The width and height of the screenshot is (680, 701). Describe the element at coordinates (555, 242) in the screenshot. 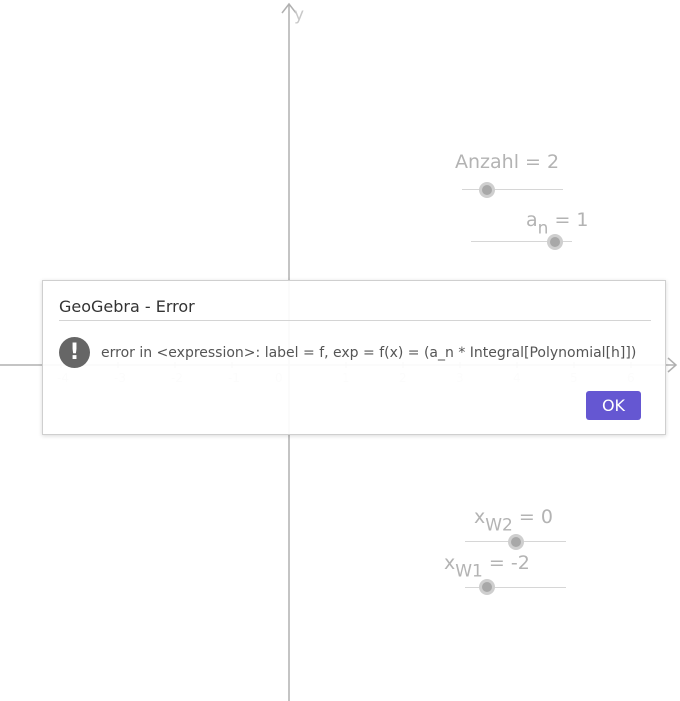

I see `slider-knob-a-n` at that location.